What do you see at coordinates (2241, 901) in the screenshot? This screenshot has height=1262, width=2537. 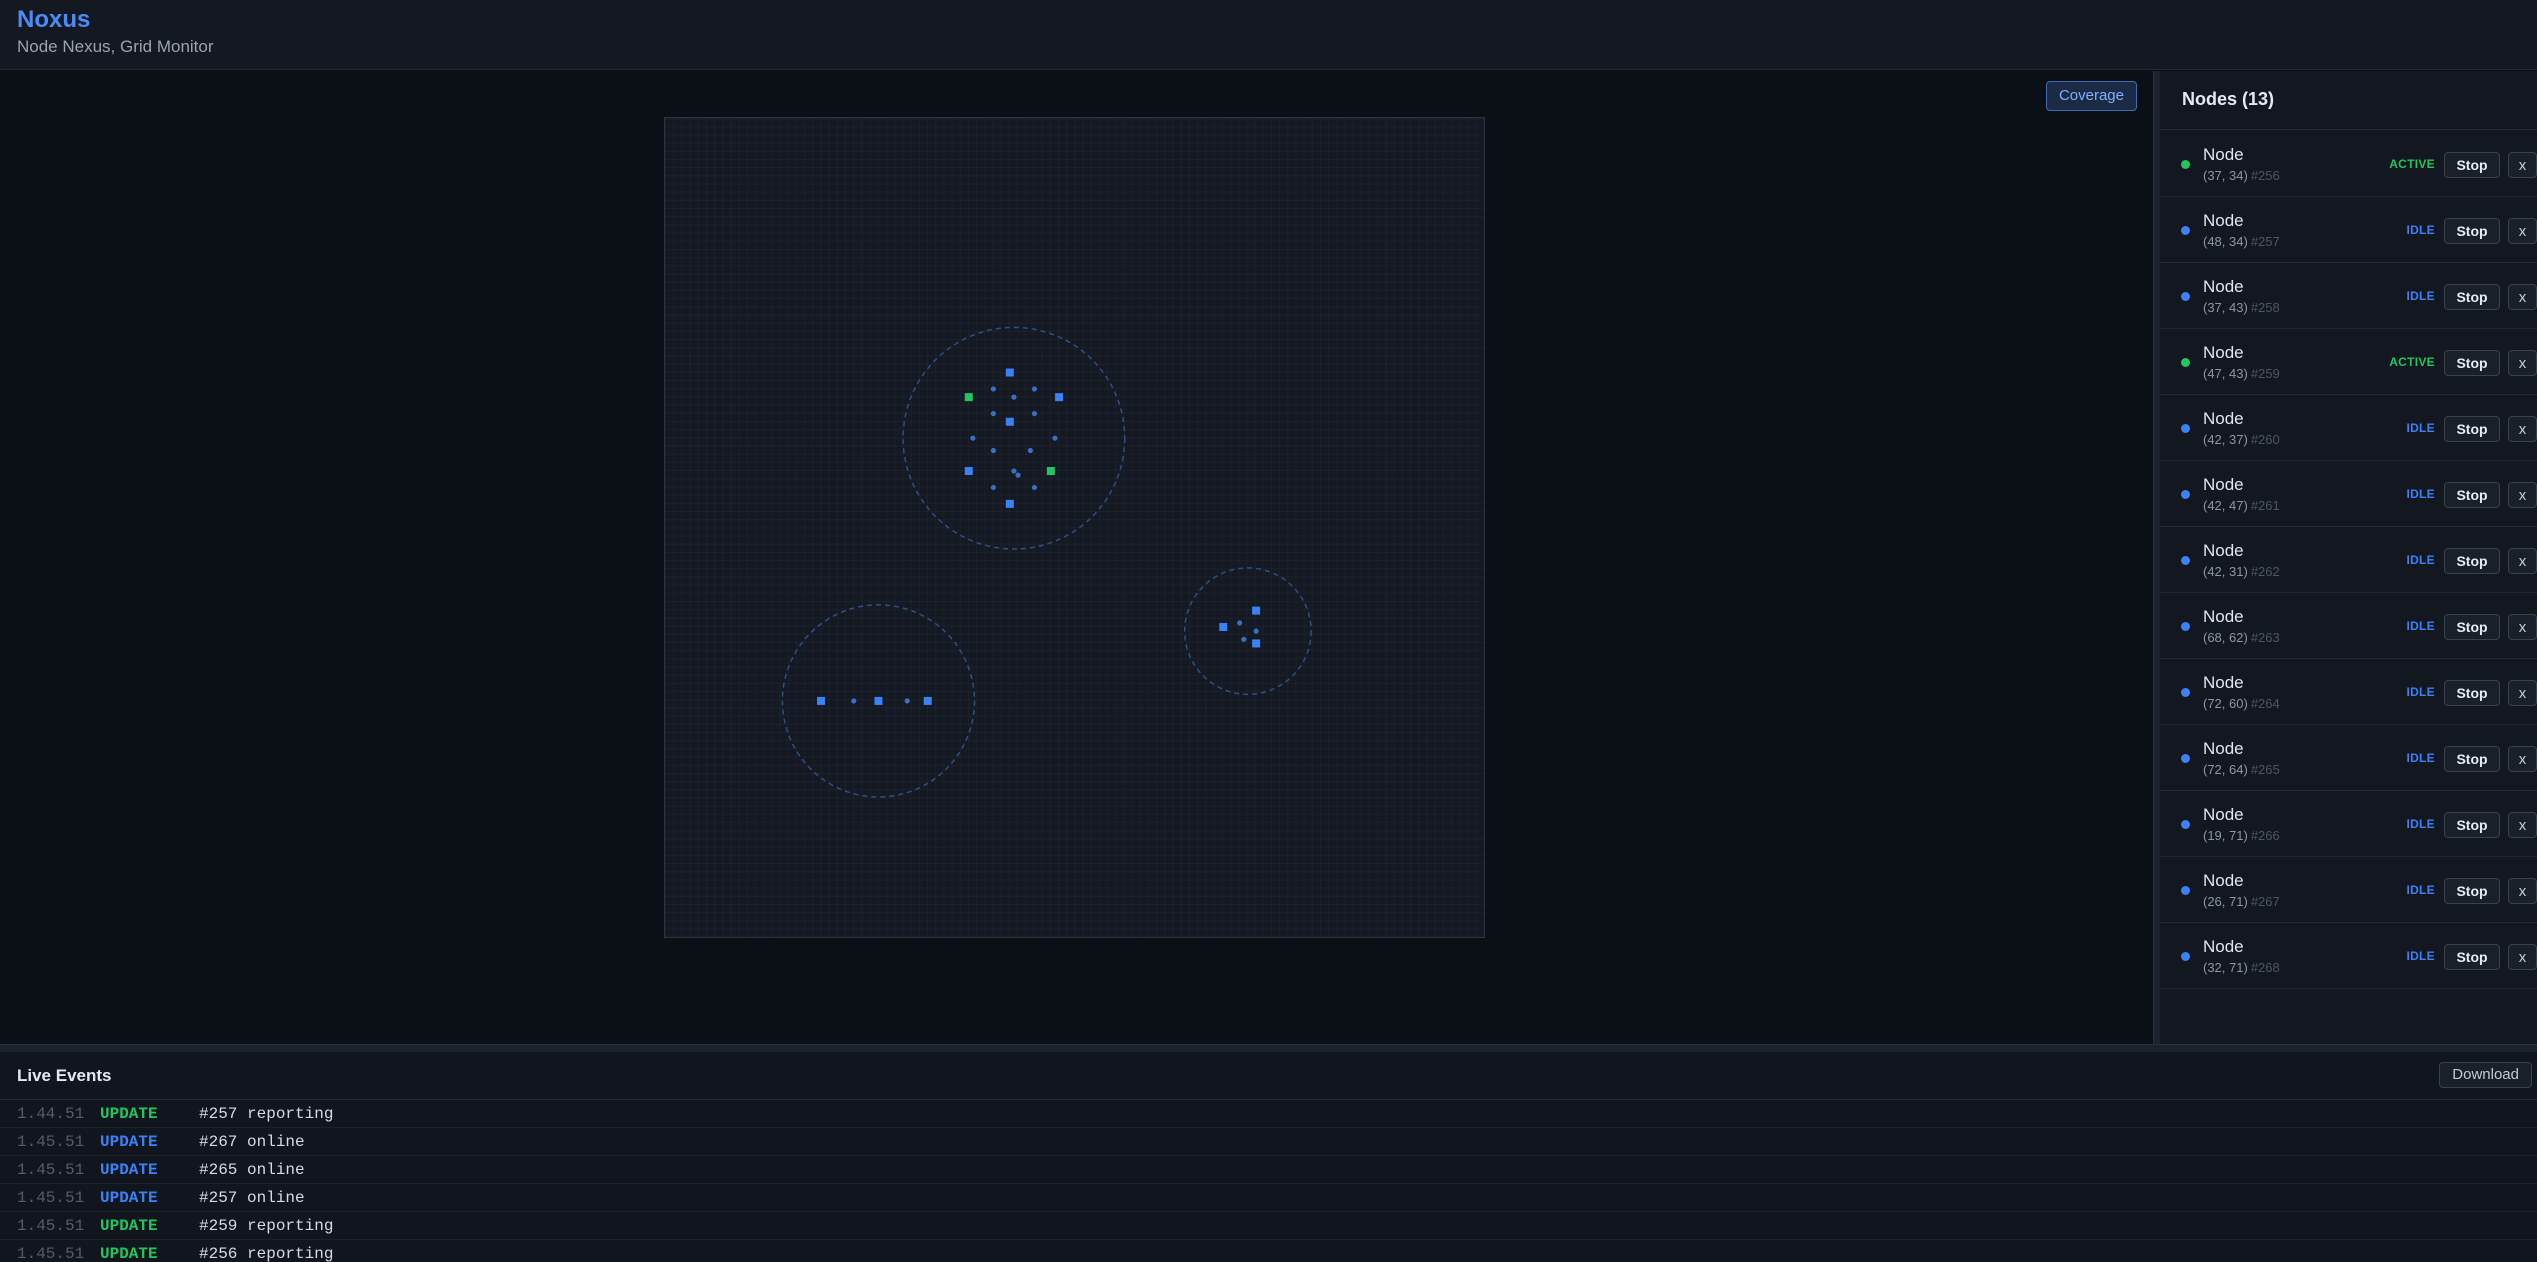 I see `node-coords: (26, 71) #267` at bounding box center [2241, 901].